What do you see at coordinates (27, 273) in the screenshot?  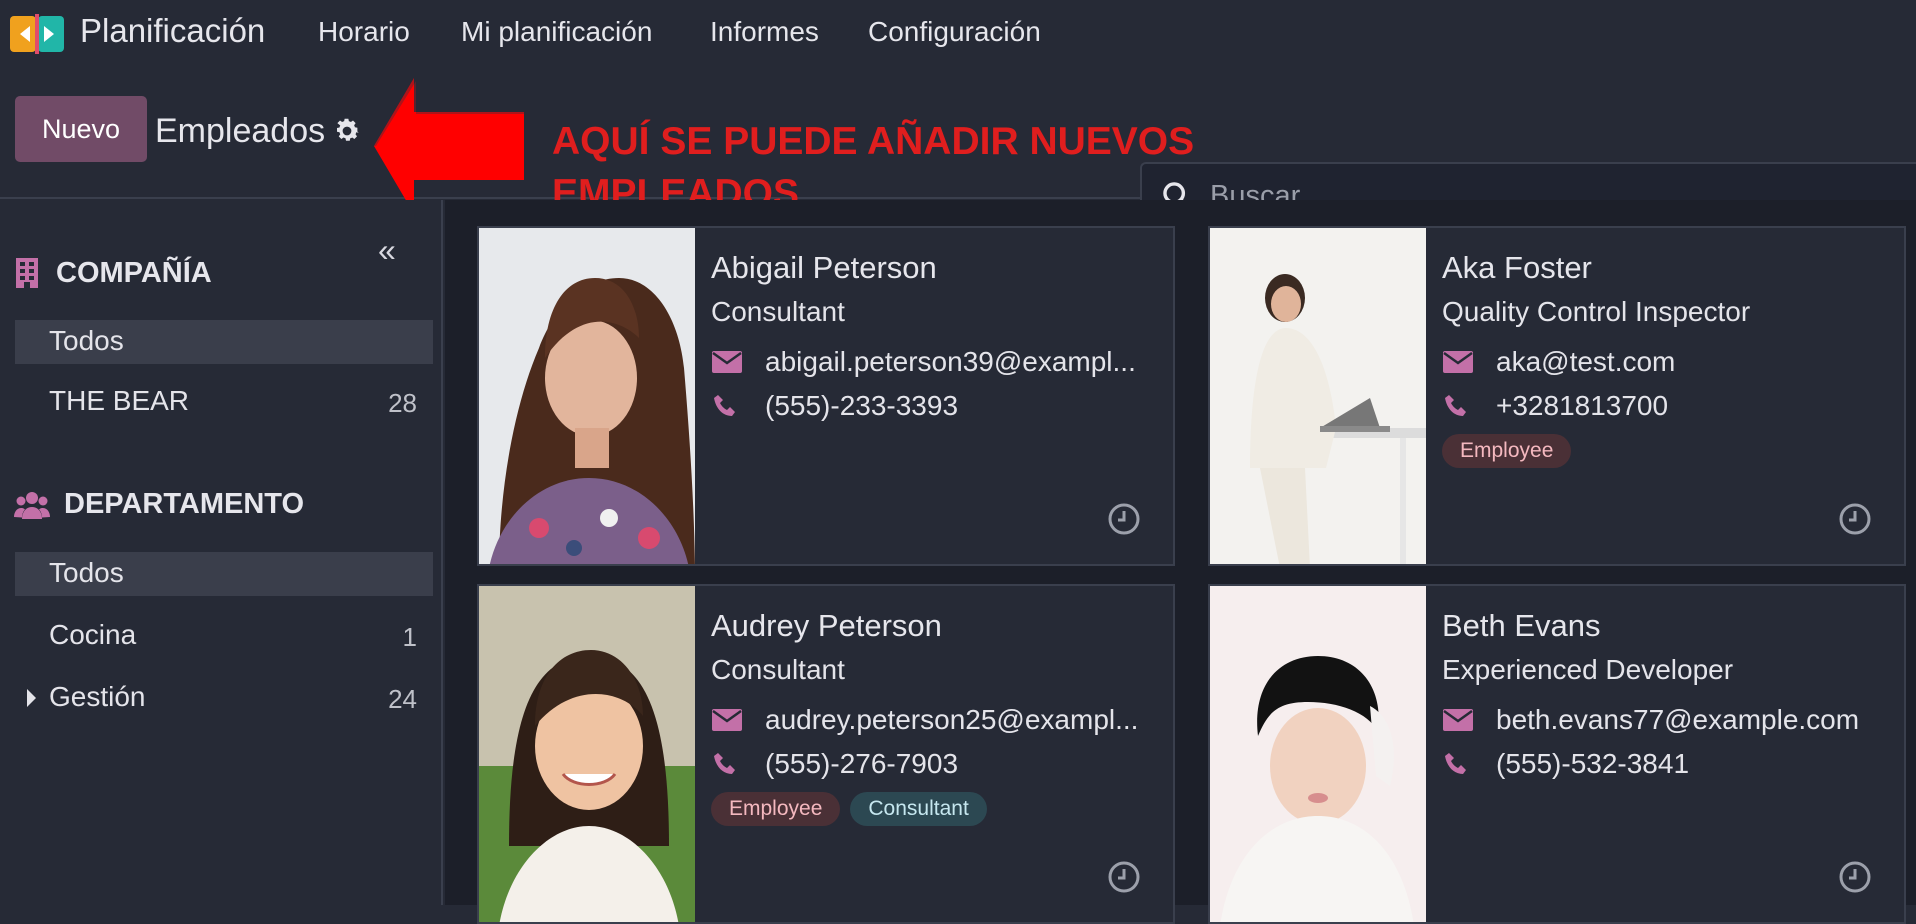 I see `company-icon` at bounding box center [27, 273].